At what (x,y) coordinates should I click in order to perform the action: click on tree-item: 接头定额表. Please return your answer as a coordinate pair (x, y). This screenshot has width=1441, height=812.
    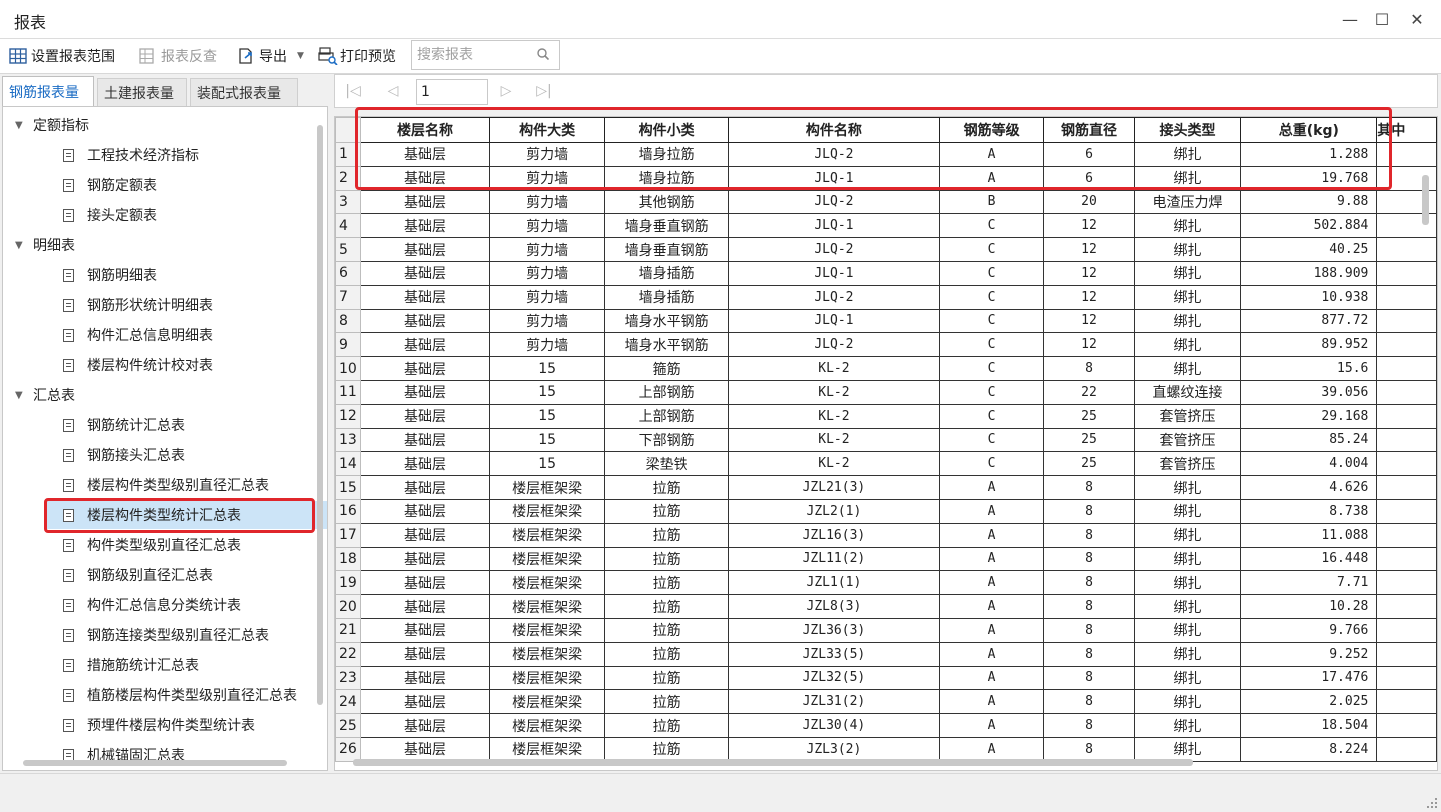
    Looking at the image, I should click on (186, 215).